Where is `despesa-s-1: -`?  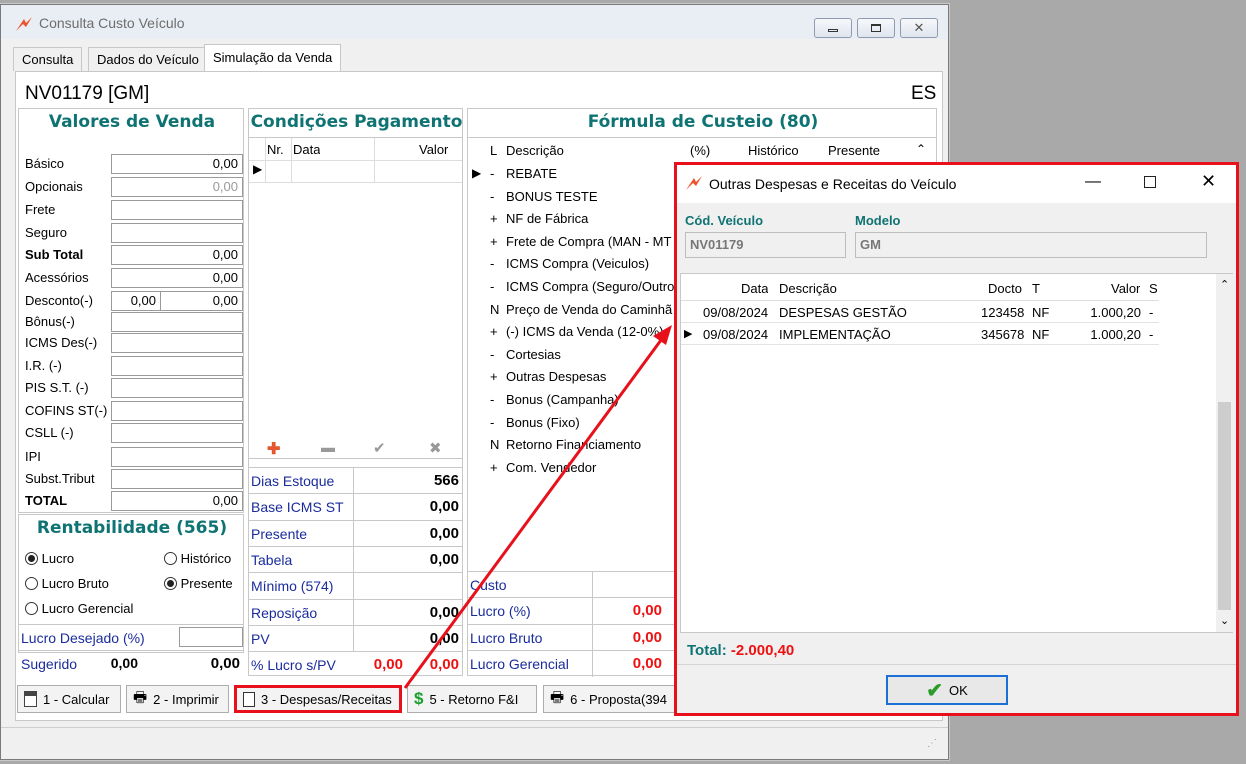 despesa-s-1: - is located at coordinates (1151, 334).